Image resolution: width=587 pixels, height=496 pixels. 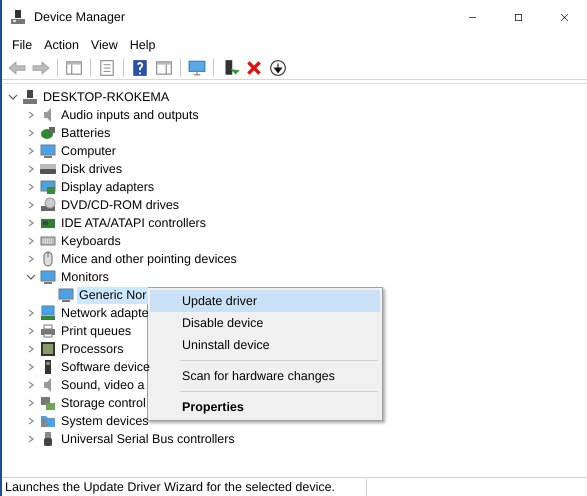 What do you see at coordinates (48, 187) in the screenshot?
I see `display-adapter-icon` at bounding box center [48, 187].